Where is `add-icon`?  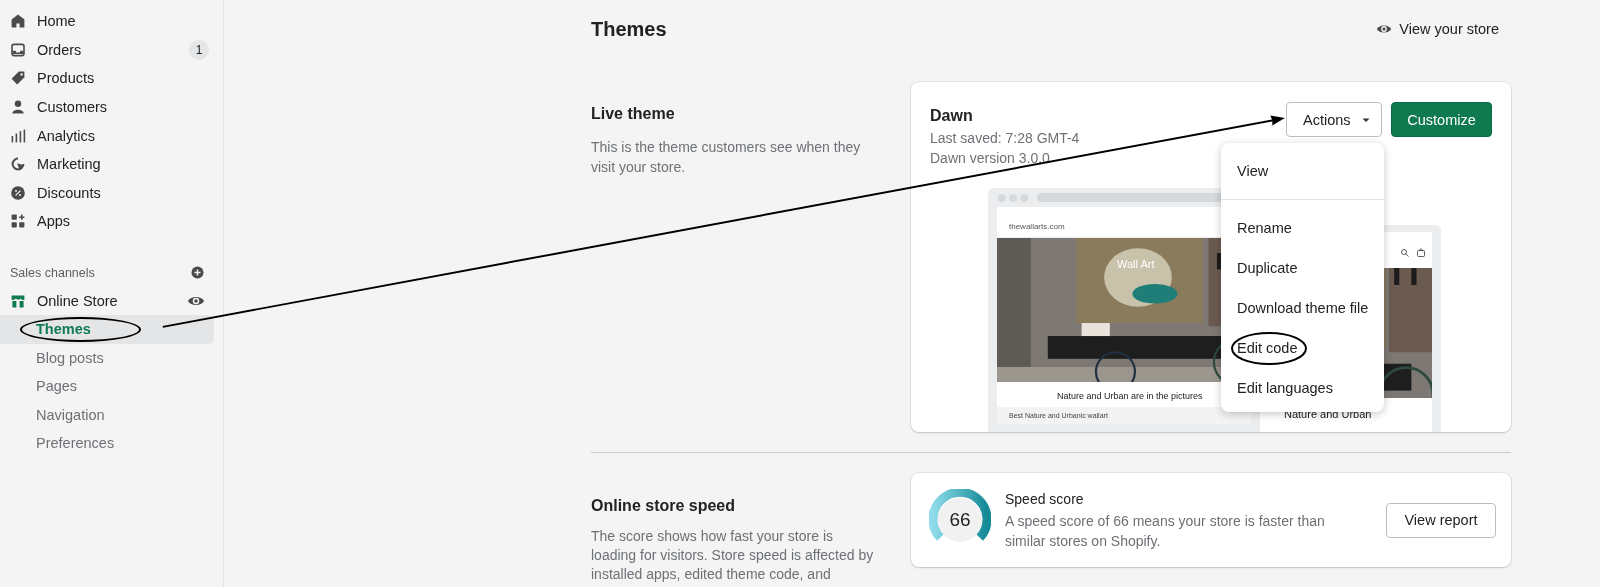
add-icon is located at coordinates (197, 273).